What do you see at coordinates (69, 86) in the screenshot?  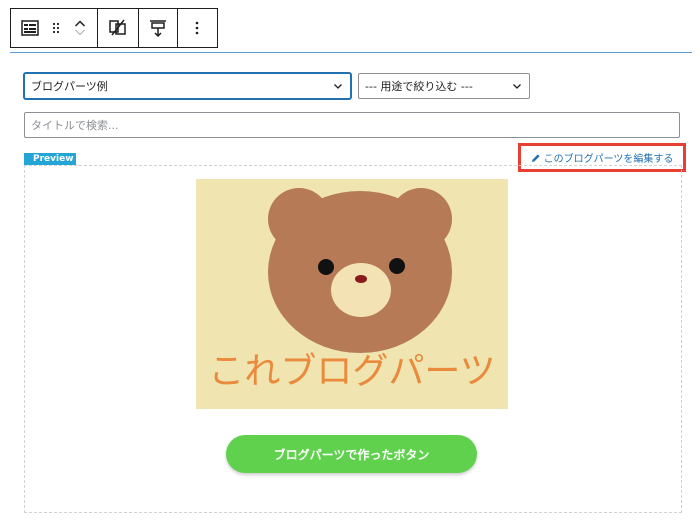 I see `blog-parts-select-value: ブログパーツ例` at bounding box center [69, 86].